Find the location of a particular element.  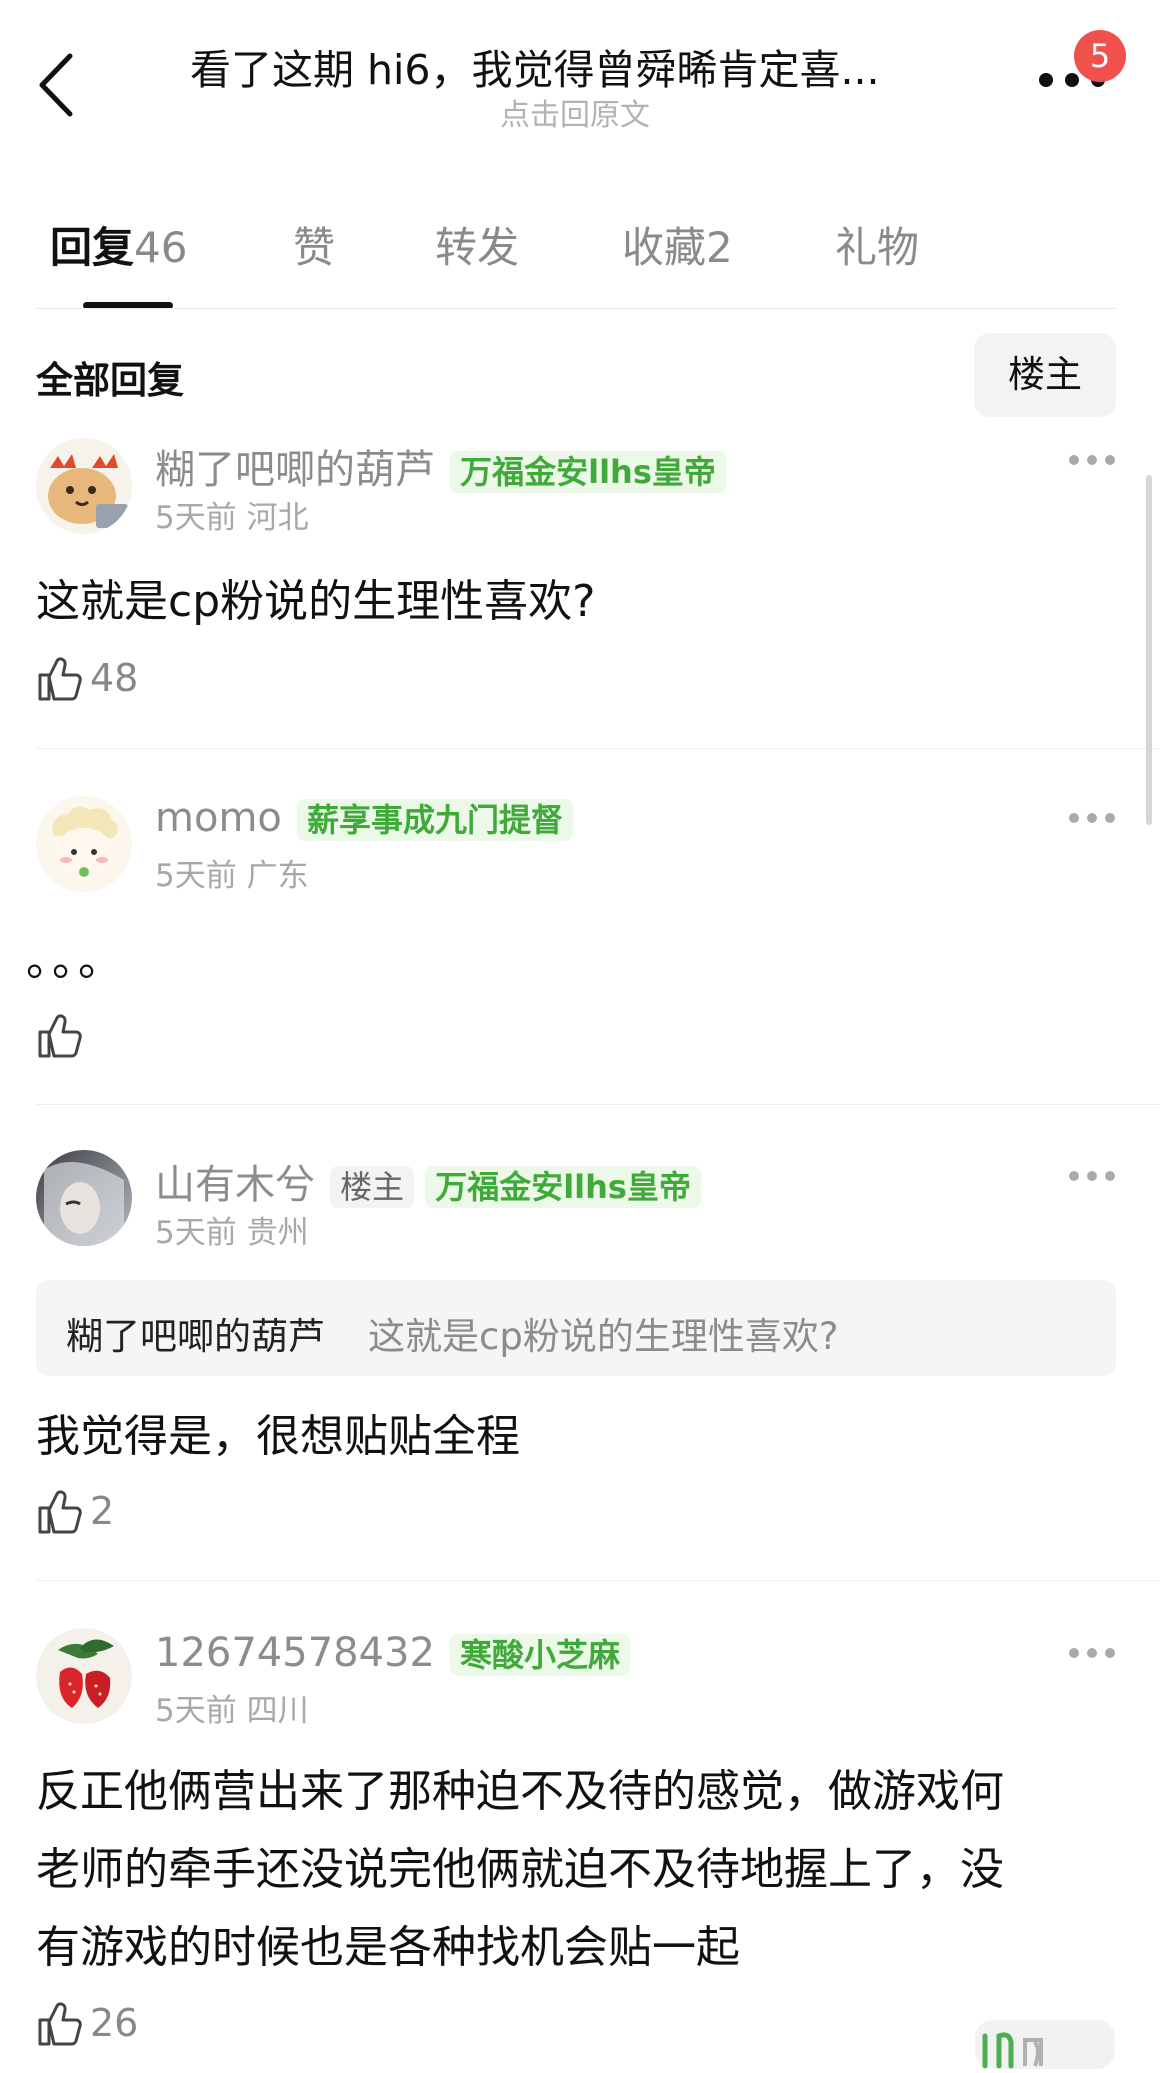

comment-meta: 5天前 四川 is located at coordinates (232, 1707).